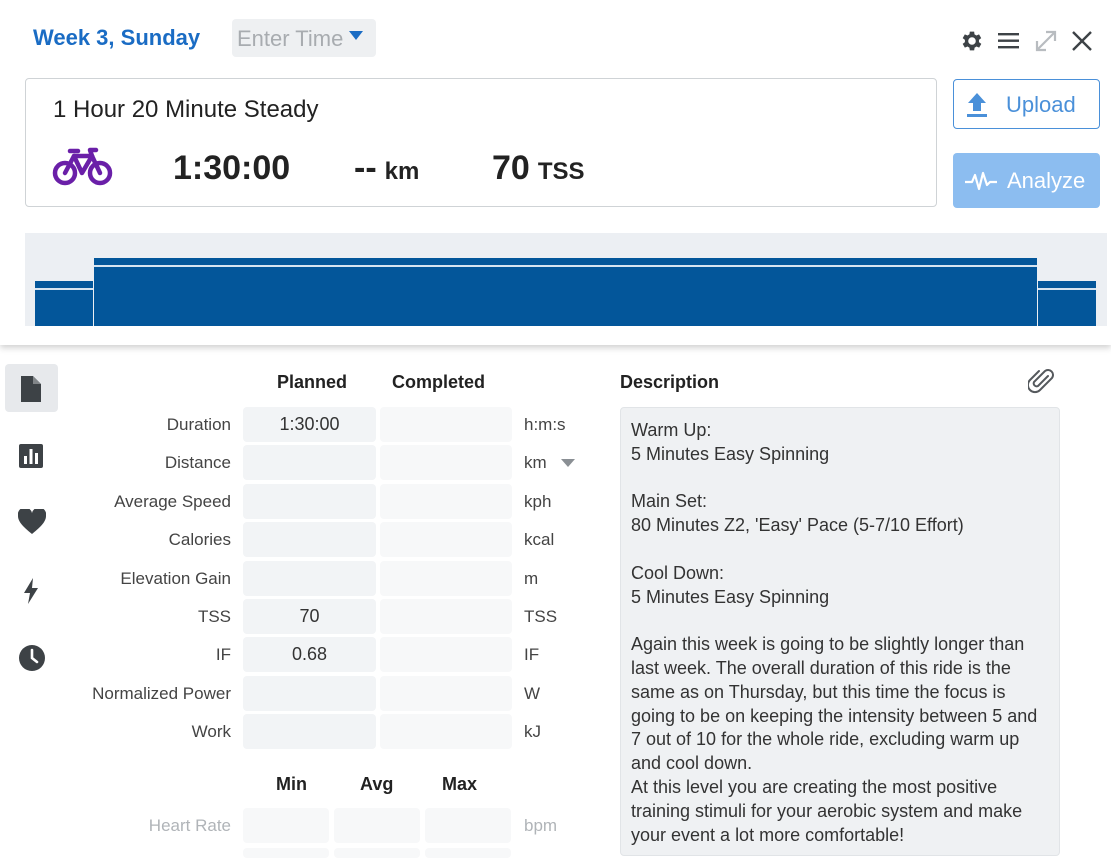 The height and width of the screenshot is (858, 1111). What do you see at coordinates (117, 37) in the screenshot?
I see `workout-date-title: Week 3, Sunday` at bounding box center [117, 37].